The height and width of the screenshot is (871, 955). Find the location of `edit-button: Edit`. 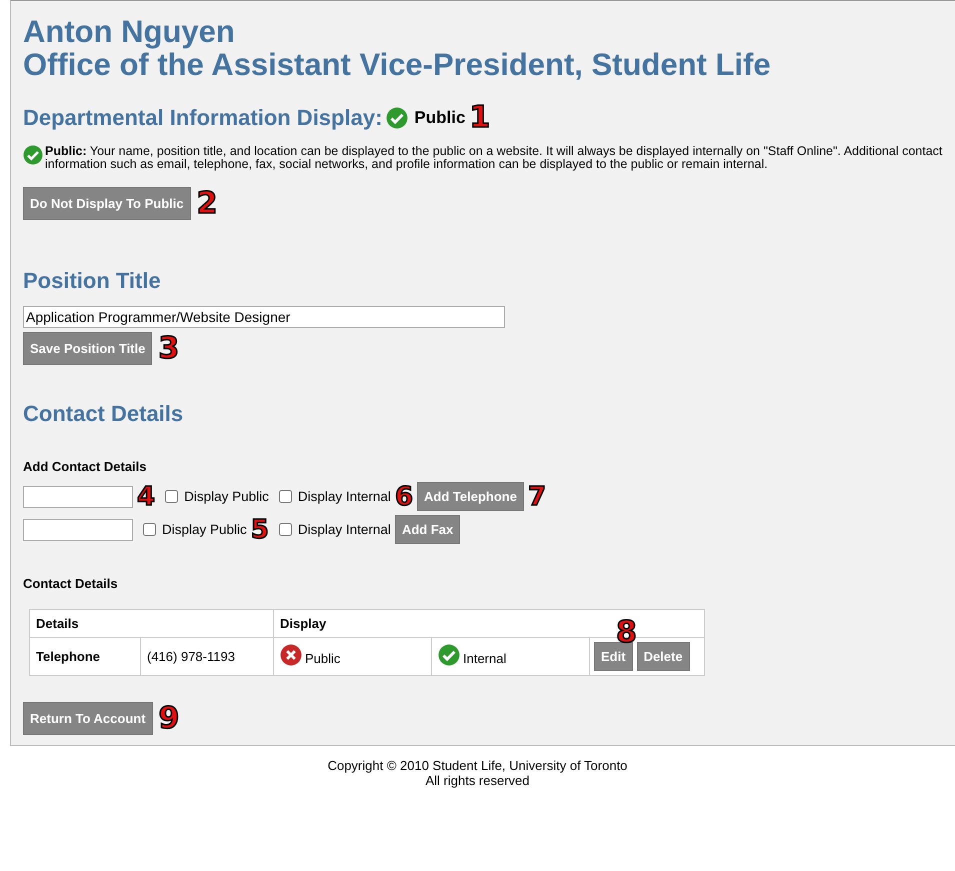

edit-button: Edit is located at coordinates (613, 656).